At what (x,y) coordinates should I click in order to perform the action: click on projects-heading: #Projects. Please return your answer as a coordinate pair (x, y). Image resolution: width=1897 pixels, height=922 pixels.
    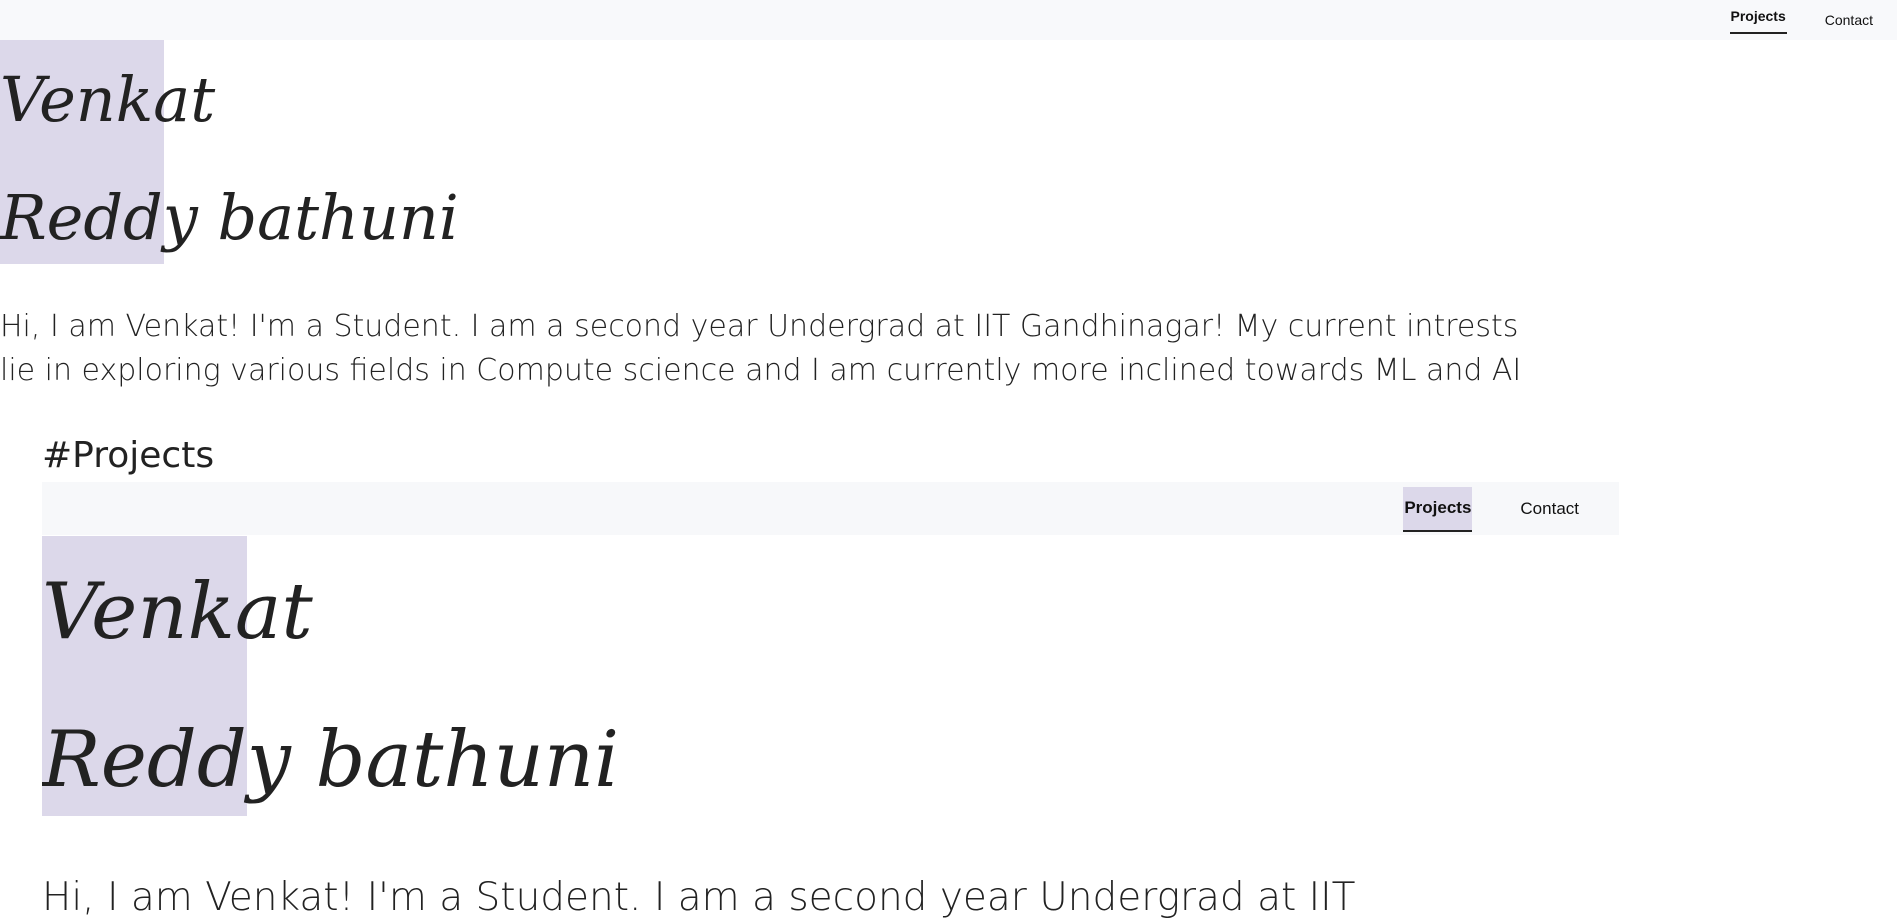
    Looking at the image, I should click on (128, 456).